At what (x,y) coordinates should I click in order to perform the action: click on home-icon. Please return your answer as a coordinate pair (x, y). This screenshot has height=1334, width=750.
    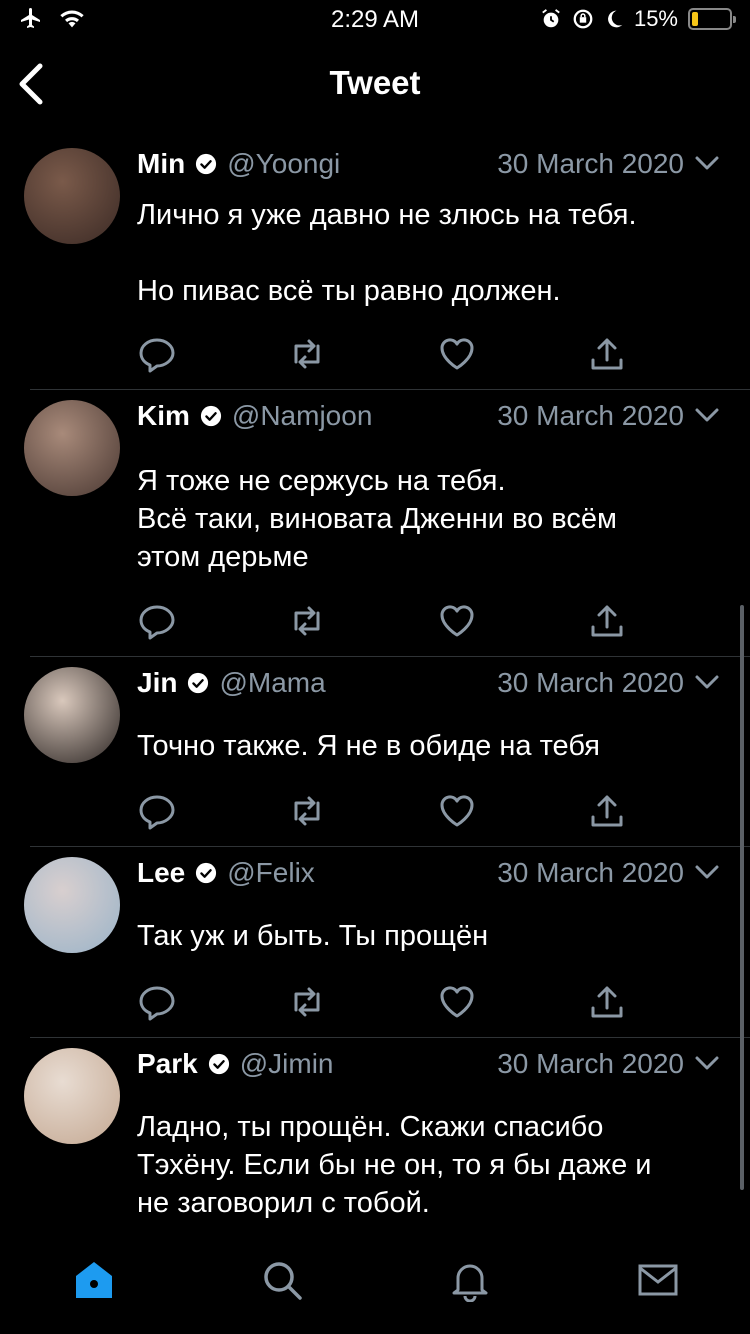
    Looking at the image, I should click on (94, 1280).